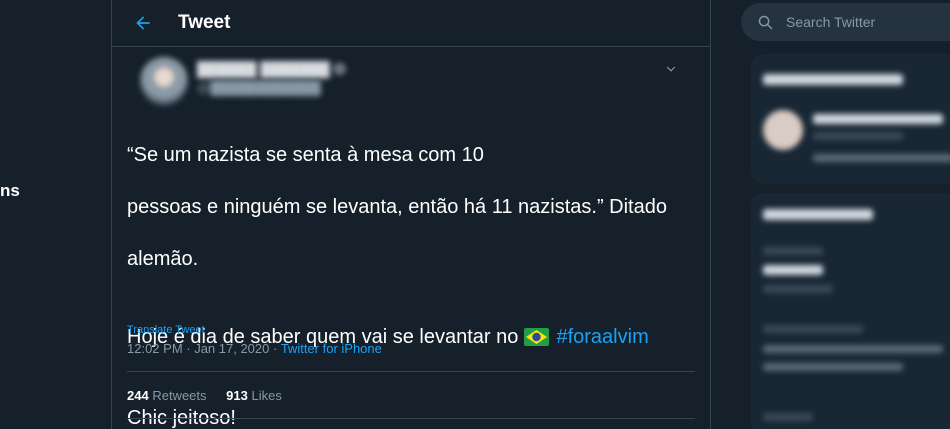 This screenshot has width=950, height=429. I want to click on timestamp: 12:02 PM · Jan 17, 2020 ·, so click(204, 348).